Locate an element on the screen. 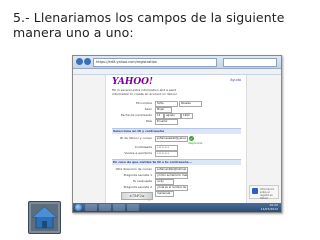  question2-label: Pregunta secreta 2 is located at coordinates (137, 187).